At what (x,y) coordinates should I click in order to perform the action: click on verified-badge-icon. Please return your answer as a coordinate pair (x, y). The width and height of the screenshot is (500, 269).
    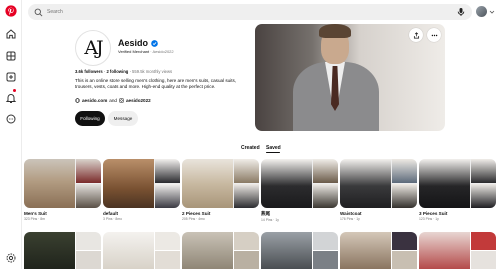
    Looking at the image, I should click on (154, 43).